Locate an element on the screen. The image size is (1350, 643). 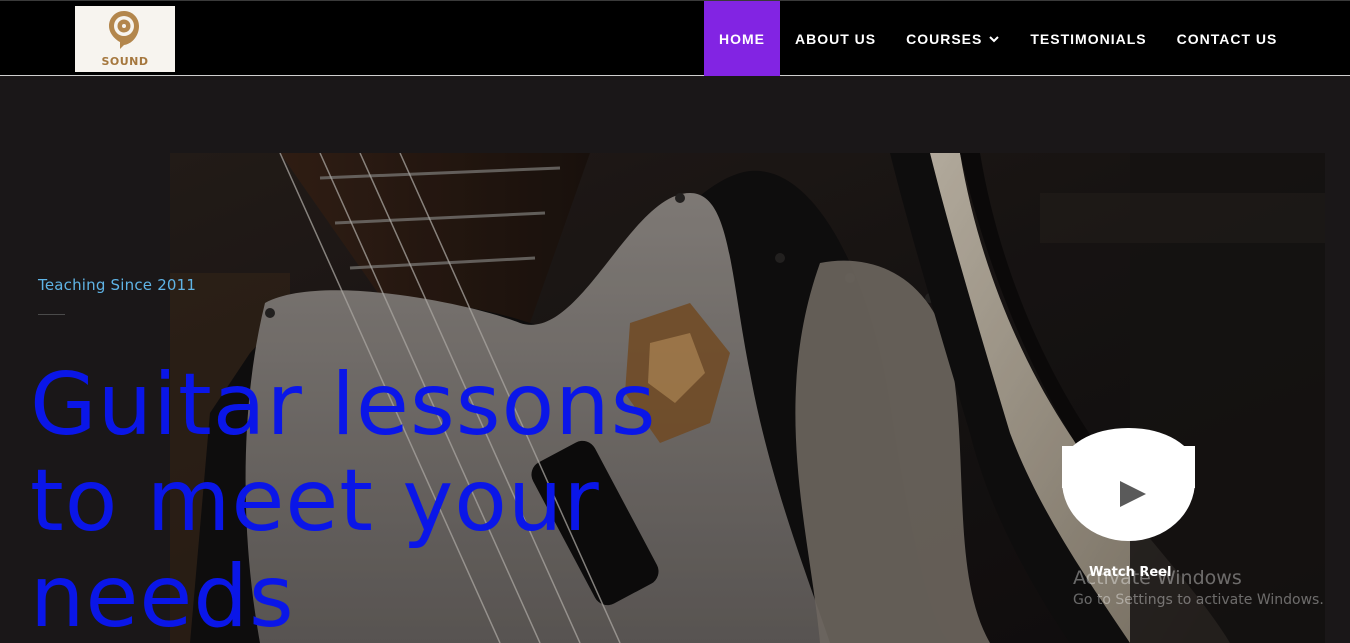
nav-label-courses: COURSES is located at coordinates (944, 38).